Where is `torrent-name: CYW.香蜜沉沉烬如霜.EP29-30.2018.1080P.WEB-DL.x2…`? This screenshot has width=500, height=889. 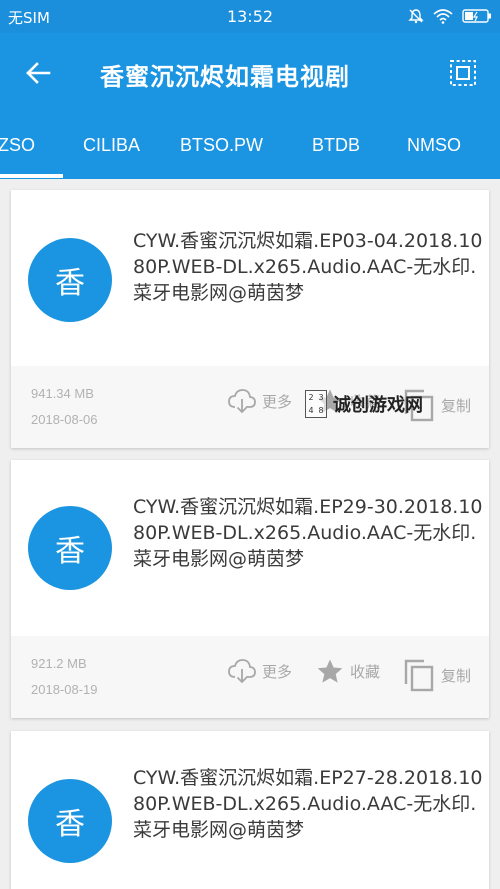
torrent-name: CYW.香蜜沉沉烬如霜.EP29-30.2018.1080P.WEB-DL.x2… is located at coordinates (308, 533).